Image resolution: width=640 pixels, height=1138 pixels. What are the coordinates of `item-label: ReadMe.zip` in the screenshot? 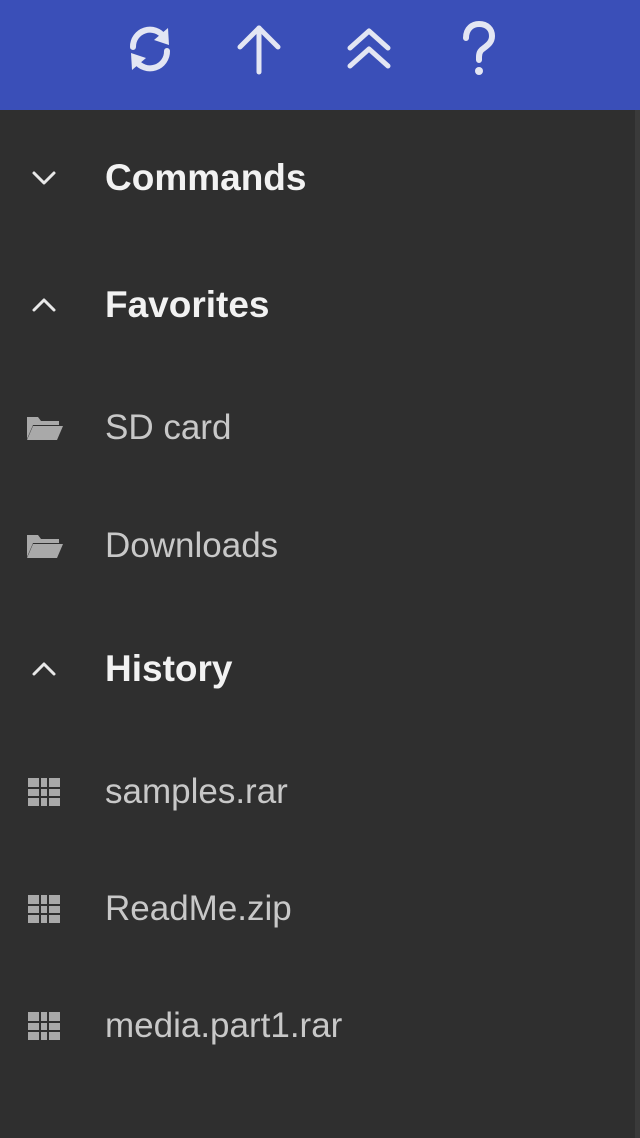 It's located at (198, 908).